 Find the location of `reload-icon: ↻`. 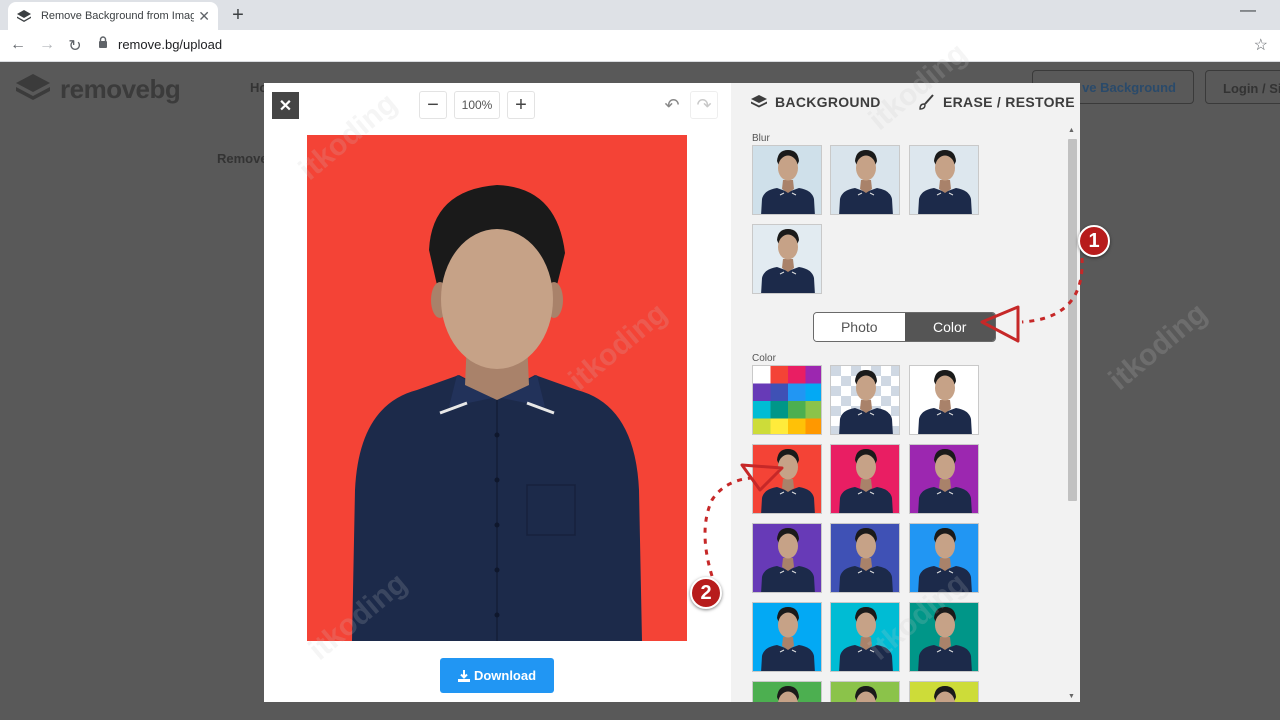

reload-icon: ↻ is located at coordinates (75, 46).